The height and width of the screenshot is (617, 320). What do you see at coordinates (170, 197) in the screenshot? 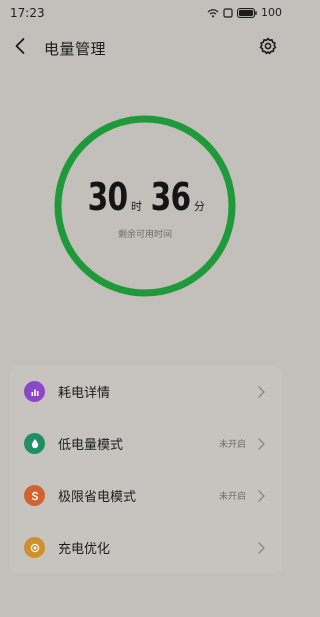
I see `minutes-value: 36` at bounding box center [170, 197].